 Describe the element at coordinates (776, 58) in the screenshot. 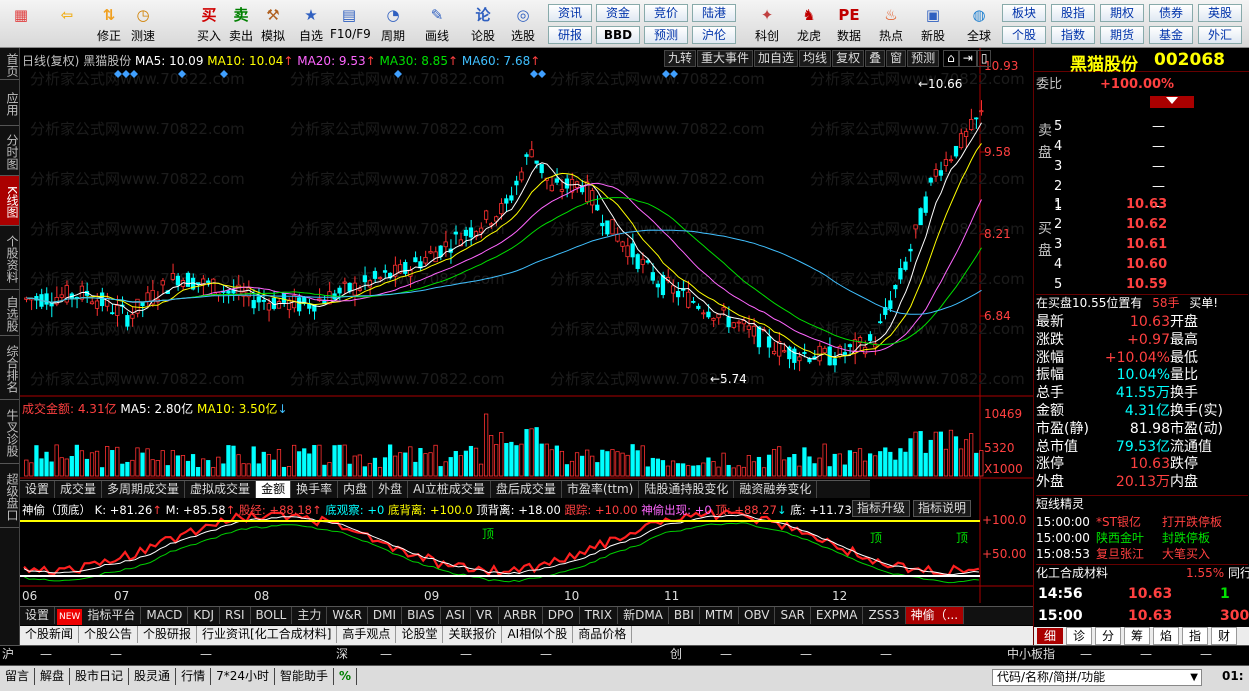

I see `chart-header-button: 加自选` at that location.